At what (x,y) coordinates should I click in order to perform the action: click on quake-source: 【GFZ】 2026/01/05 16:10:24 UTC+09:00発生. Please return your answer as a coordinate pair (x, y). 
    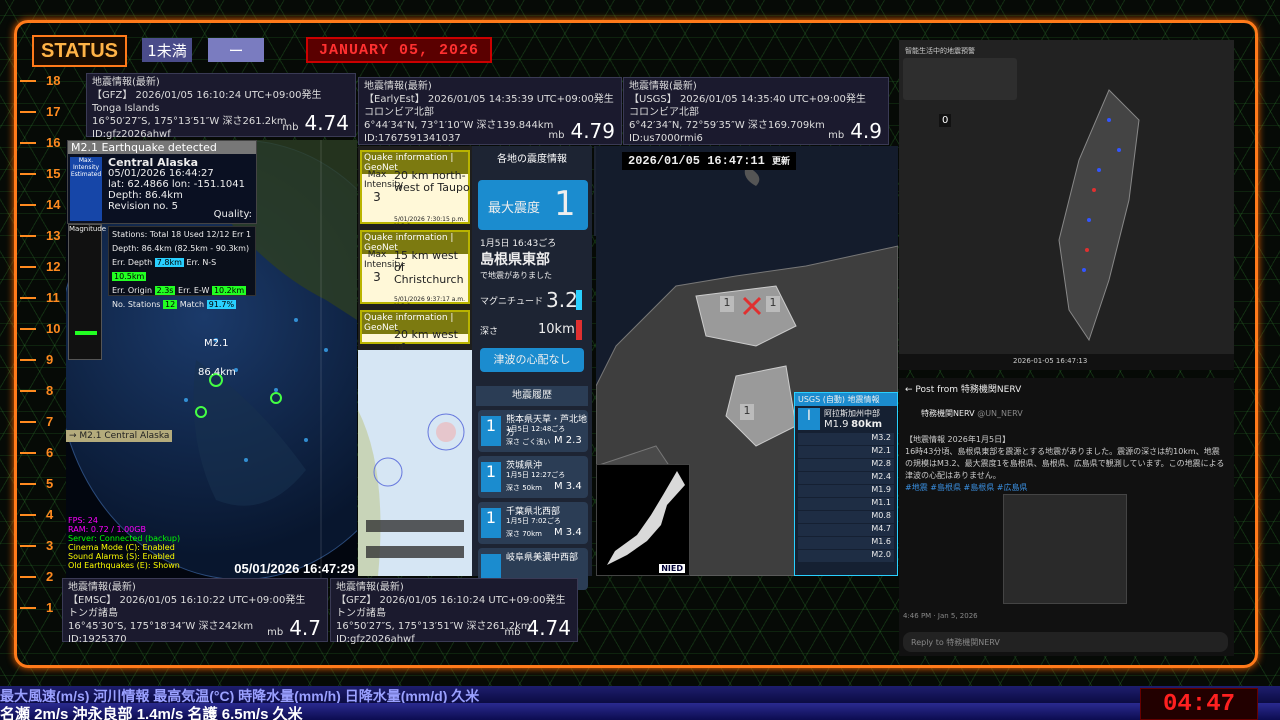
    Looking at the image, I should click on (207, 95).